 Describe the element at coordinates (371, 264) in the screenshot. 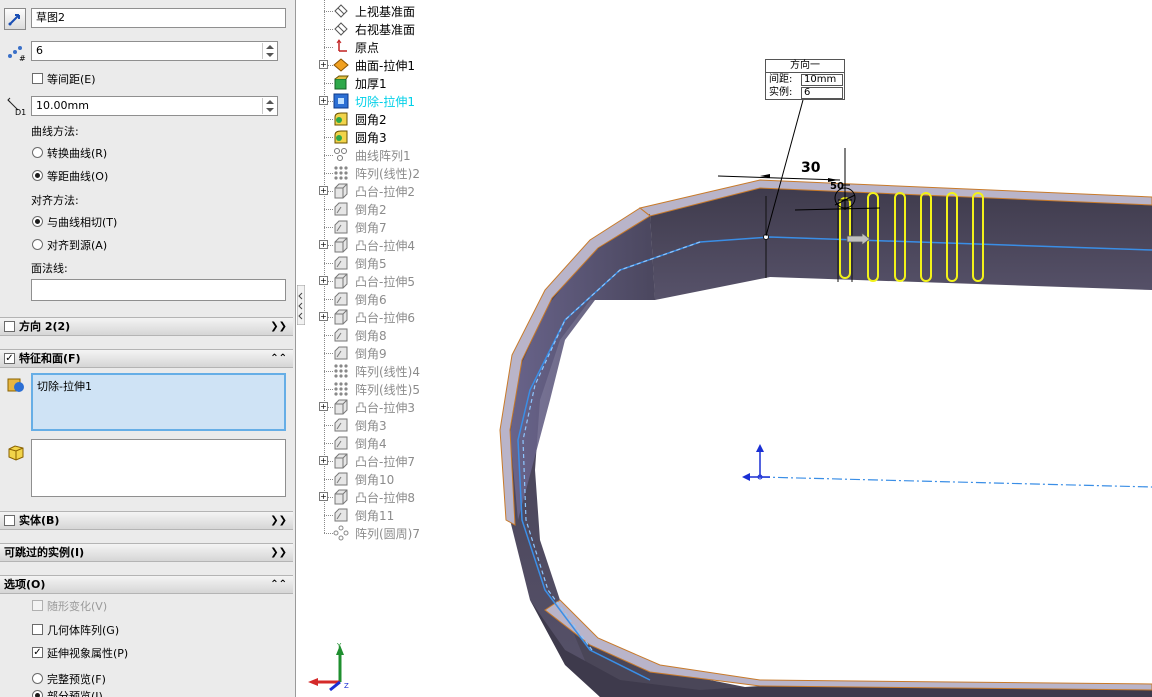

I see `tree-node-label: 倒角5` at that location.